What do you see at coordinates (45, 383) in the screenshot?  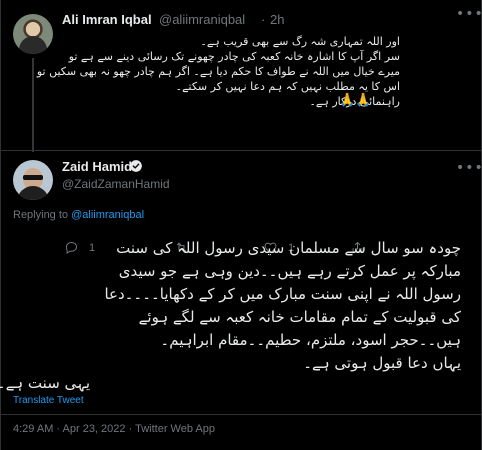 I see `tweet-text-line: یہی سنت ہے۔` at bounding box center [45, 383].